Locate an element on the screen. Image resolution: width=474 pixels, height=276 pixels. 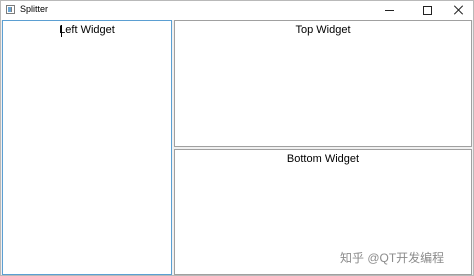
maximize-icon is located at coordinates (427, 10).